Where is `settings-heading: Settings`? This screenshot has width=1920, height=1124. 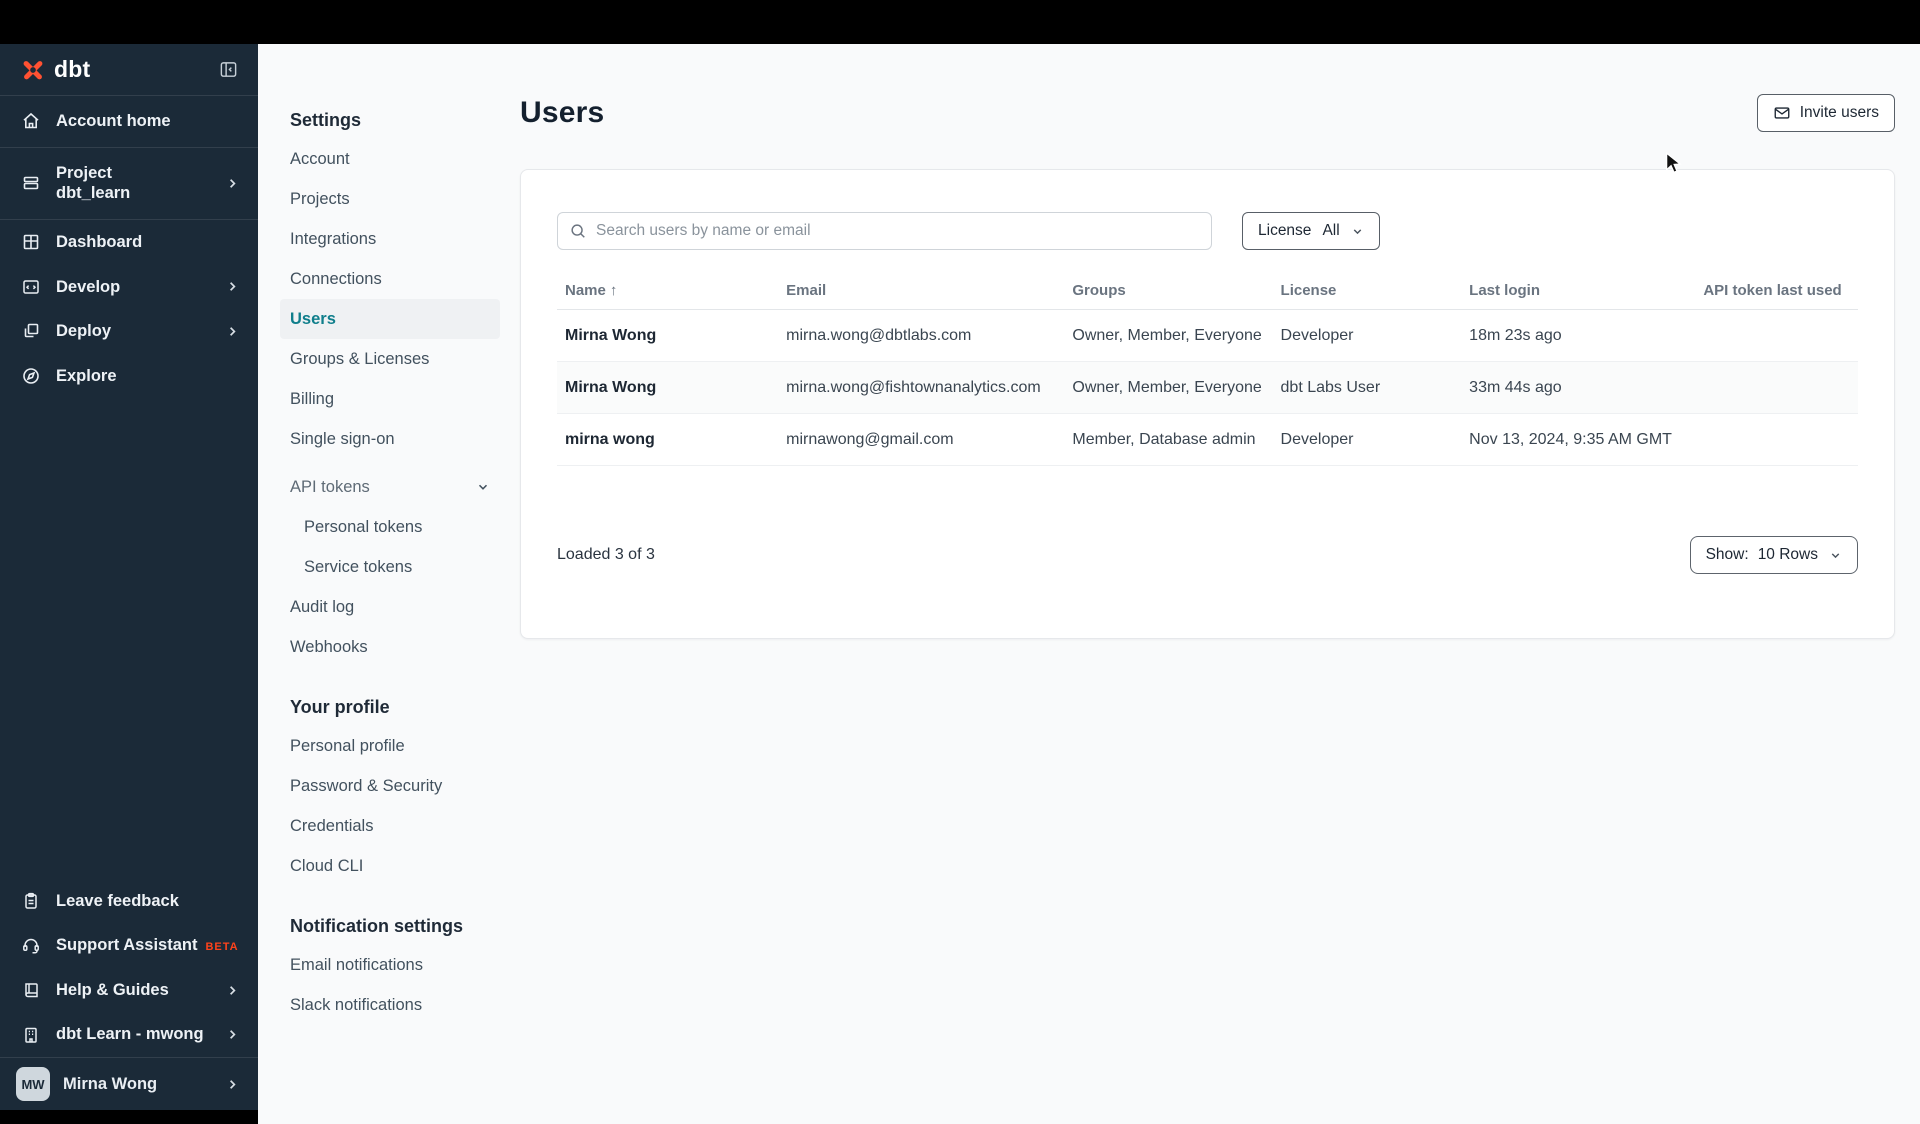
settings-heading: Settings is located at coordinates (326, 120).